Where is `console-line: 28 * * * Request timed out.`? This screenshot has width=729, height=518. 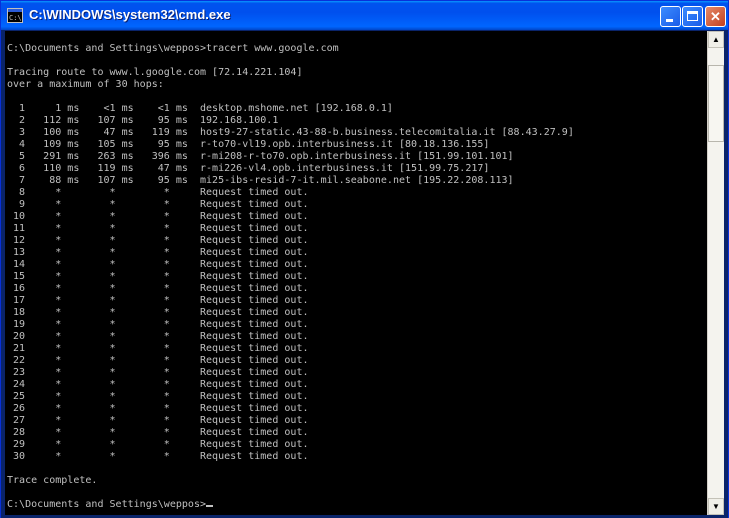
console-line: 28 * * * Request timed out. is located at coordinates (158, 432).